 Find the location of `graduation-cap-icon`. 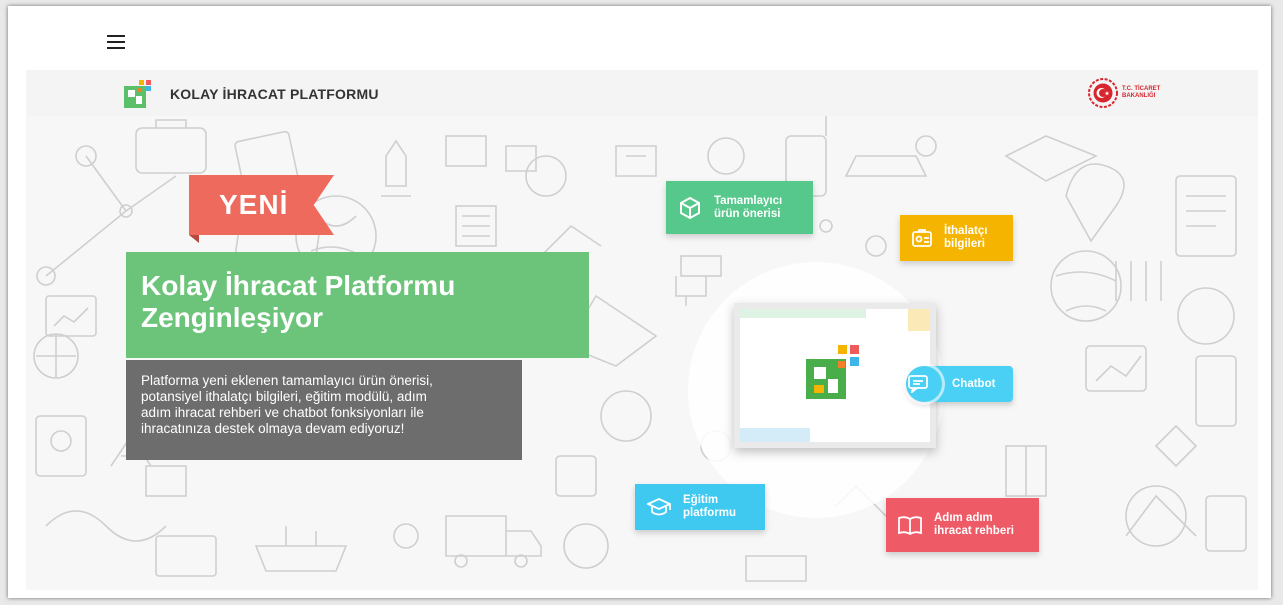

graduation-cap-icon is located at coordinates (659, 507).